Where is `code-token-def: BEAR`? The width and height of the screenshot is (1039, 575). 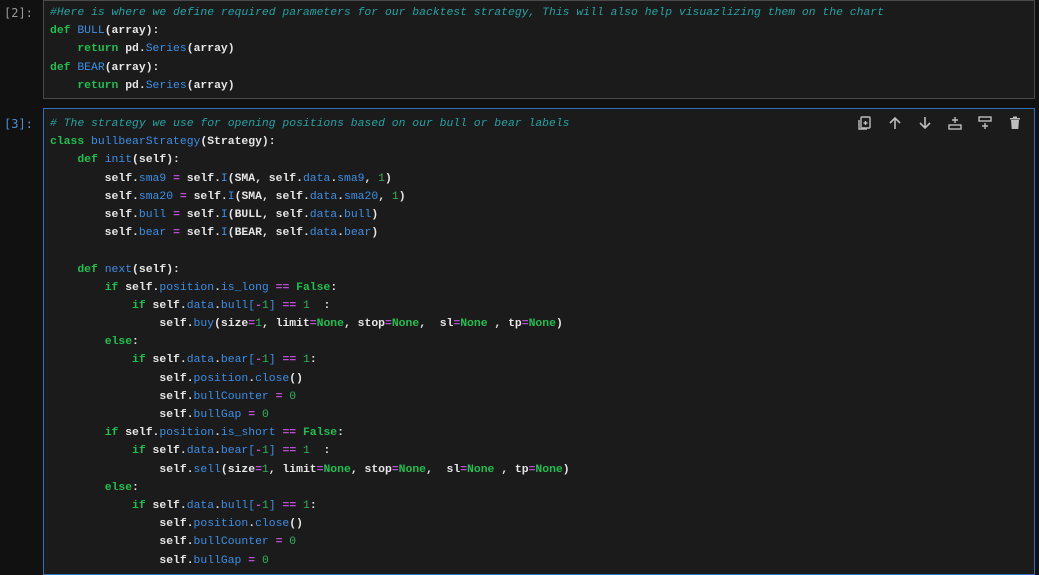 code-token-def: BEAR is located at coordinates (91, 67).